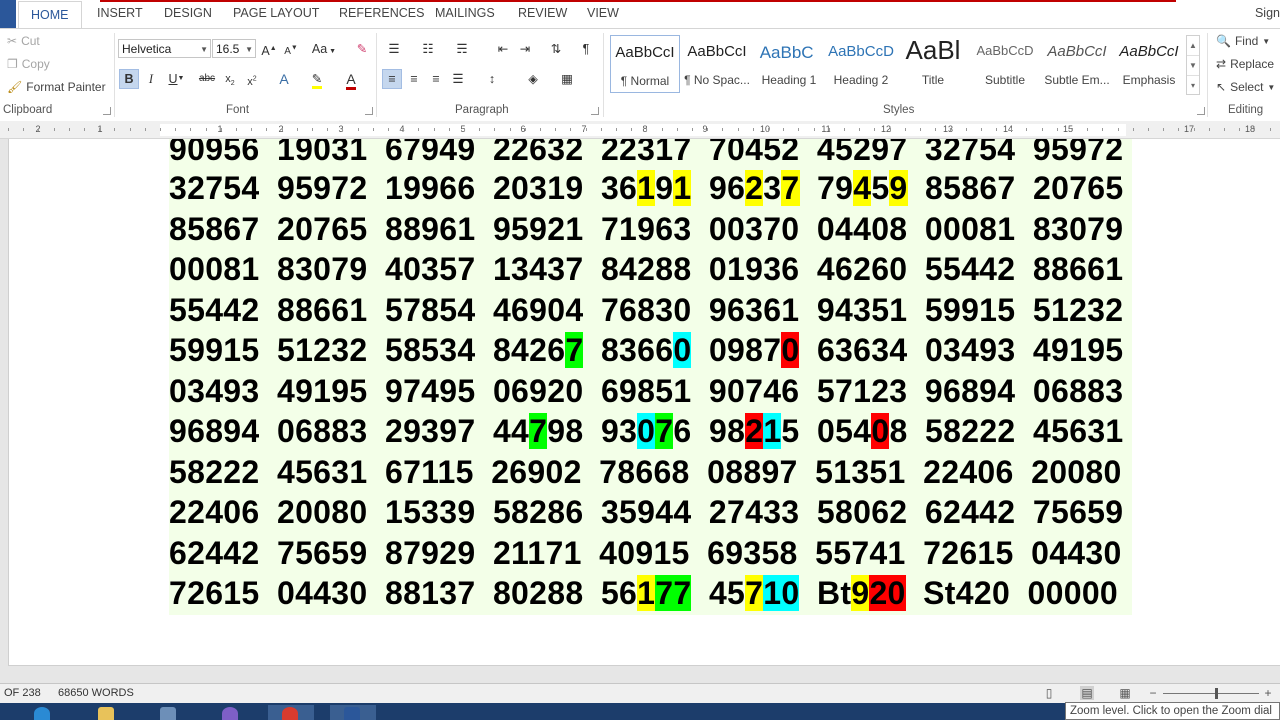 The width and height of the screenshot is (1280, 720). What do you see at coordinates (966, 593) in the screenshot?
I see `number-group: St420` at bounding box center [966, 593].